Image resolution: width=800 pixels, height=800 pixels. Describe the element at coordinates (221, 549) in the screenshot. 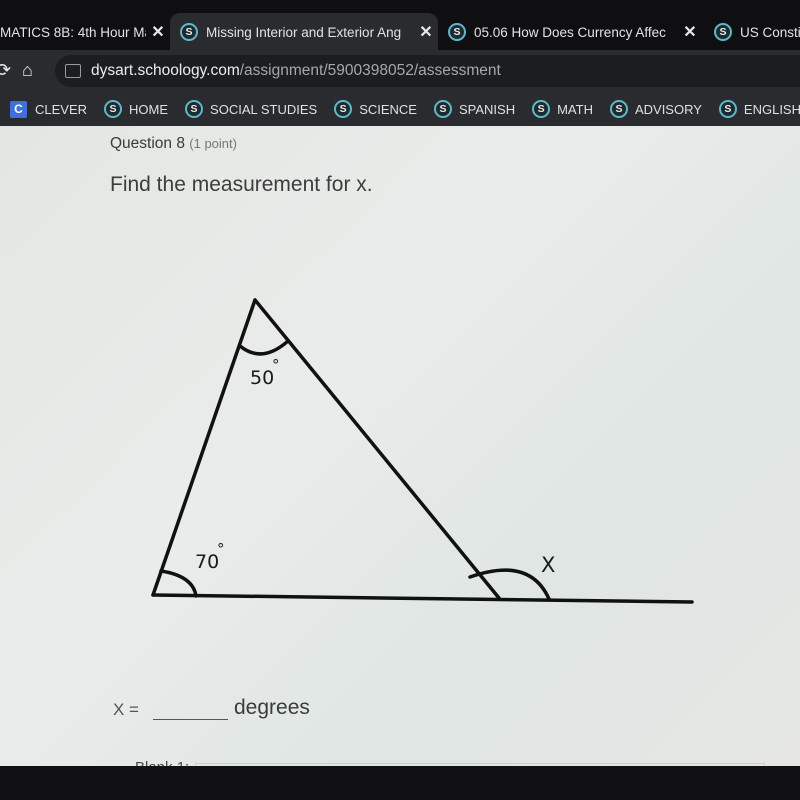

I see `bottom-left-angle-degree: °` at that location.